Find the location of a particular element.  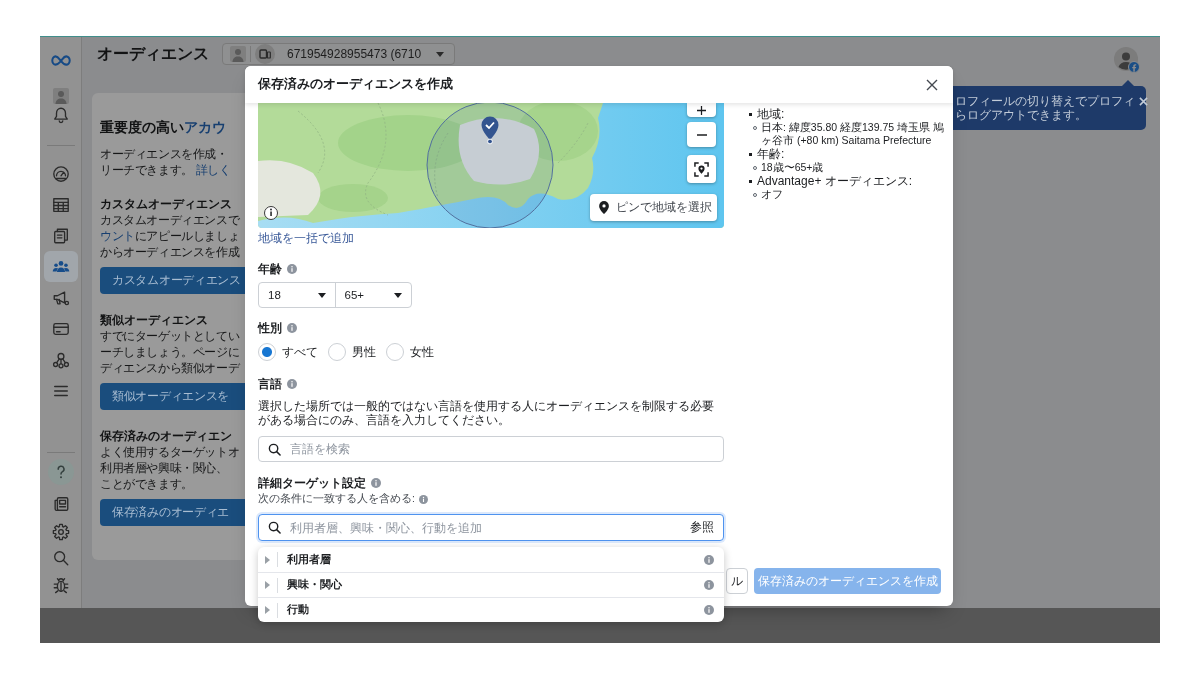

gauge-icon is located at coordinates (60, 173).